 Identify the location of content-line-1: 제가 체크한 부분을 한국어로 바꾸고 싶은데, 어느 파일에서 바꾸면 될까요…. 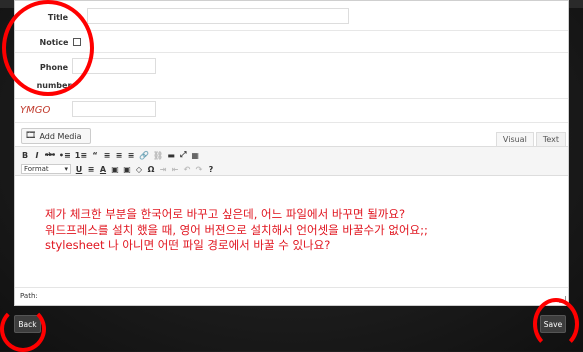
(225, 214).